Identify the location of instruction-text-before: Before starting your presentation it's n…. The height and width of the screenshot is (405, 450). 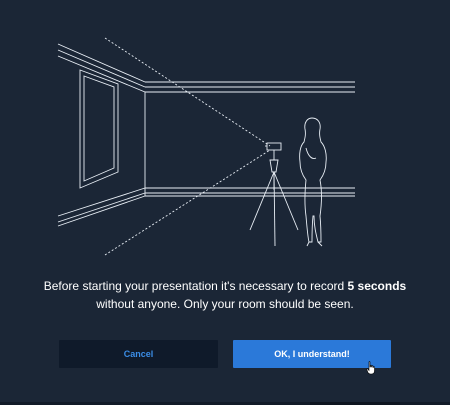
(195, 286).